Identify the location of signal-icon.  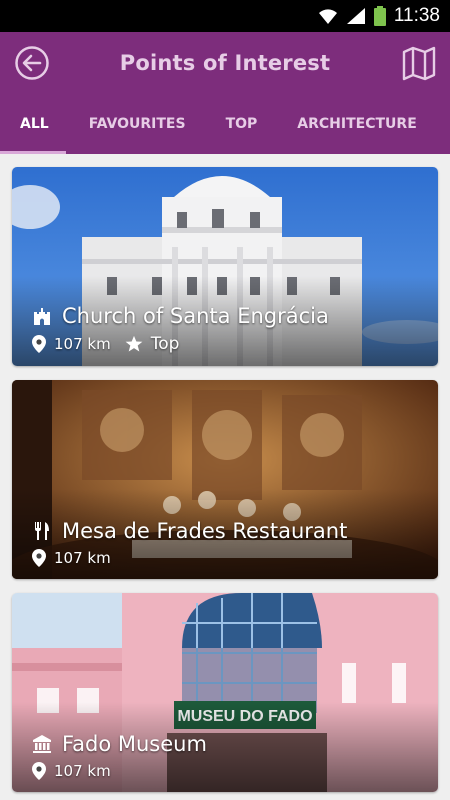
(356, 16).